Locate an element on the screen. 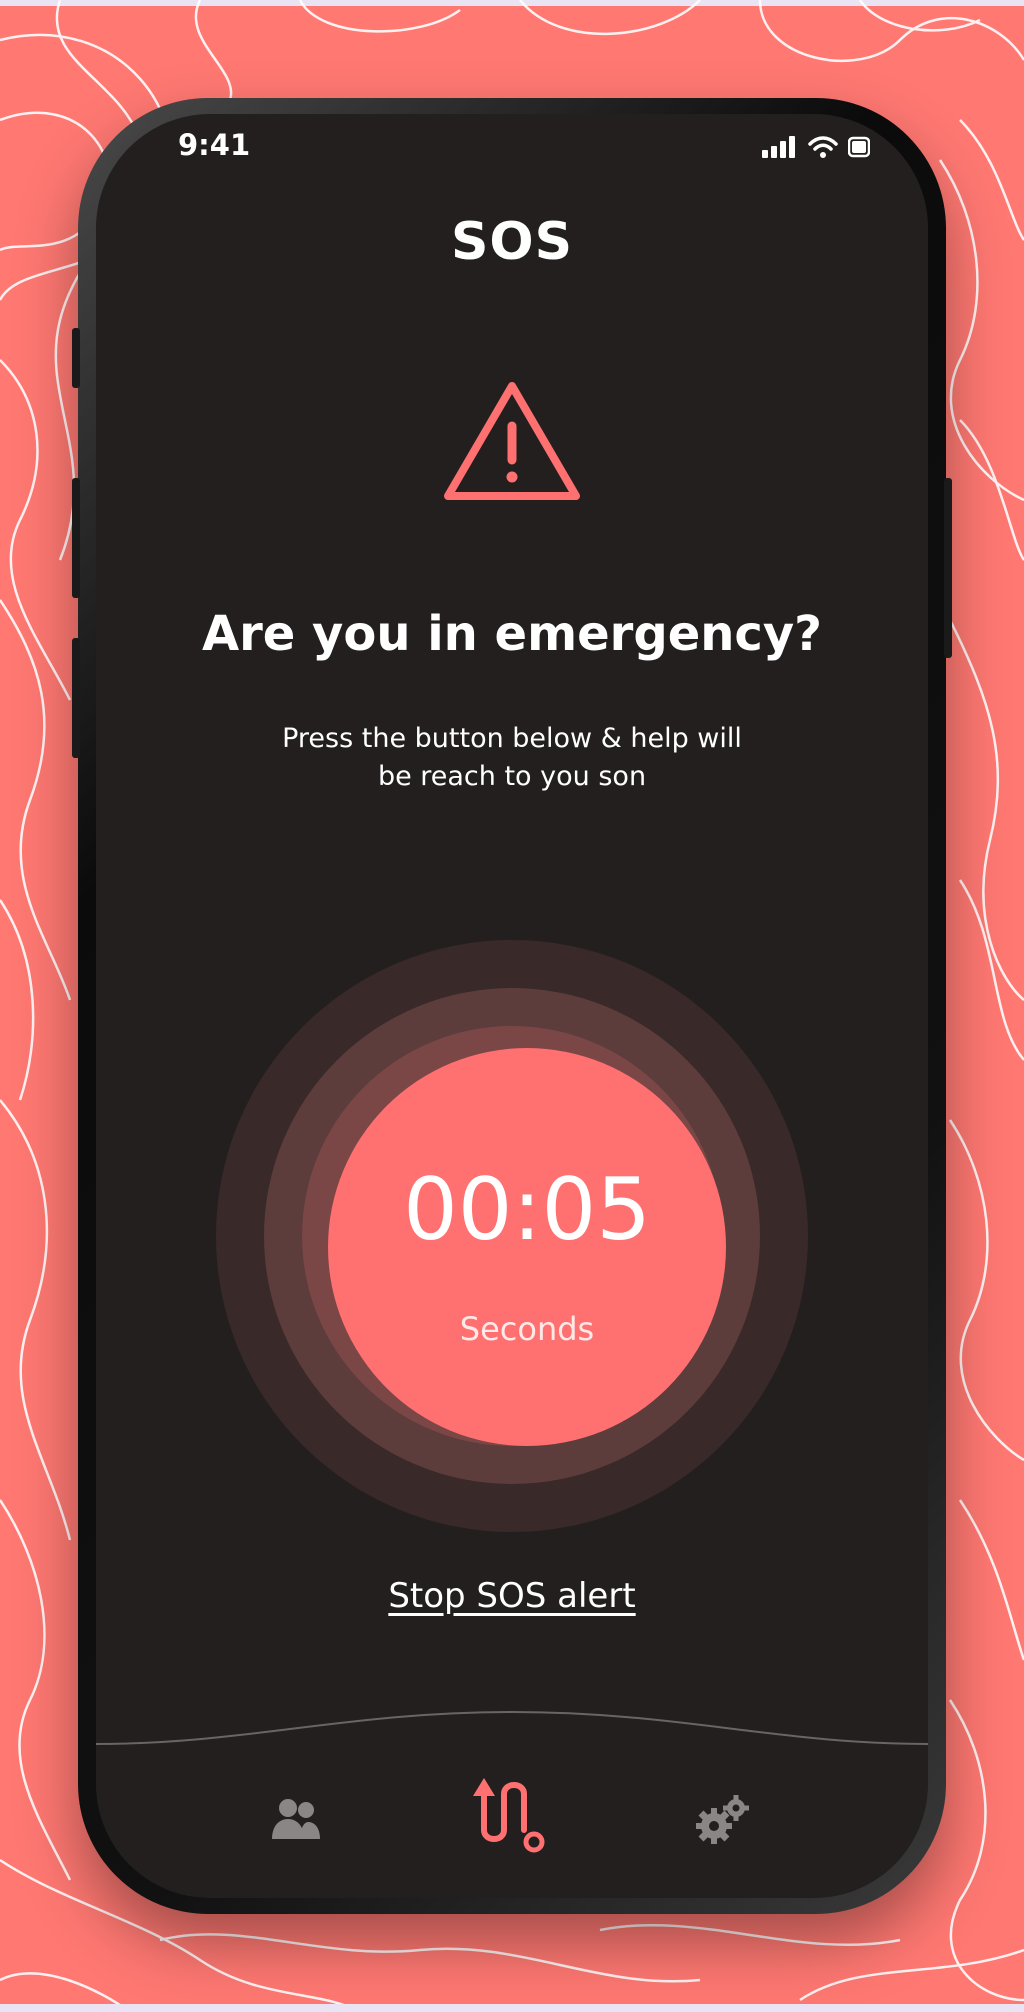 This screenshot has width=1024, height=2012. warning-triangle-icon is located at coordinates (512, 441).